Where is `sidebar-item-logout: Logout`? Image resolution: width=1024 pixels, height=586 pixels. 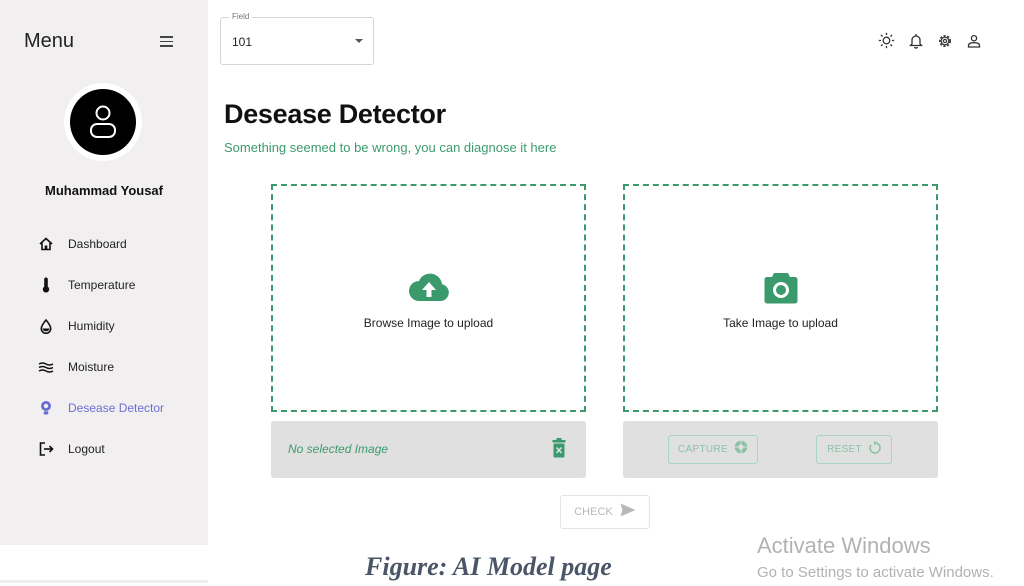
sidebar-item-logout: Logout is located at coordinates (101, 449).